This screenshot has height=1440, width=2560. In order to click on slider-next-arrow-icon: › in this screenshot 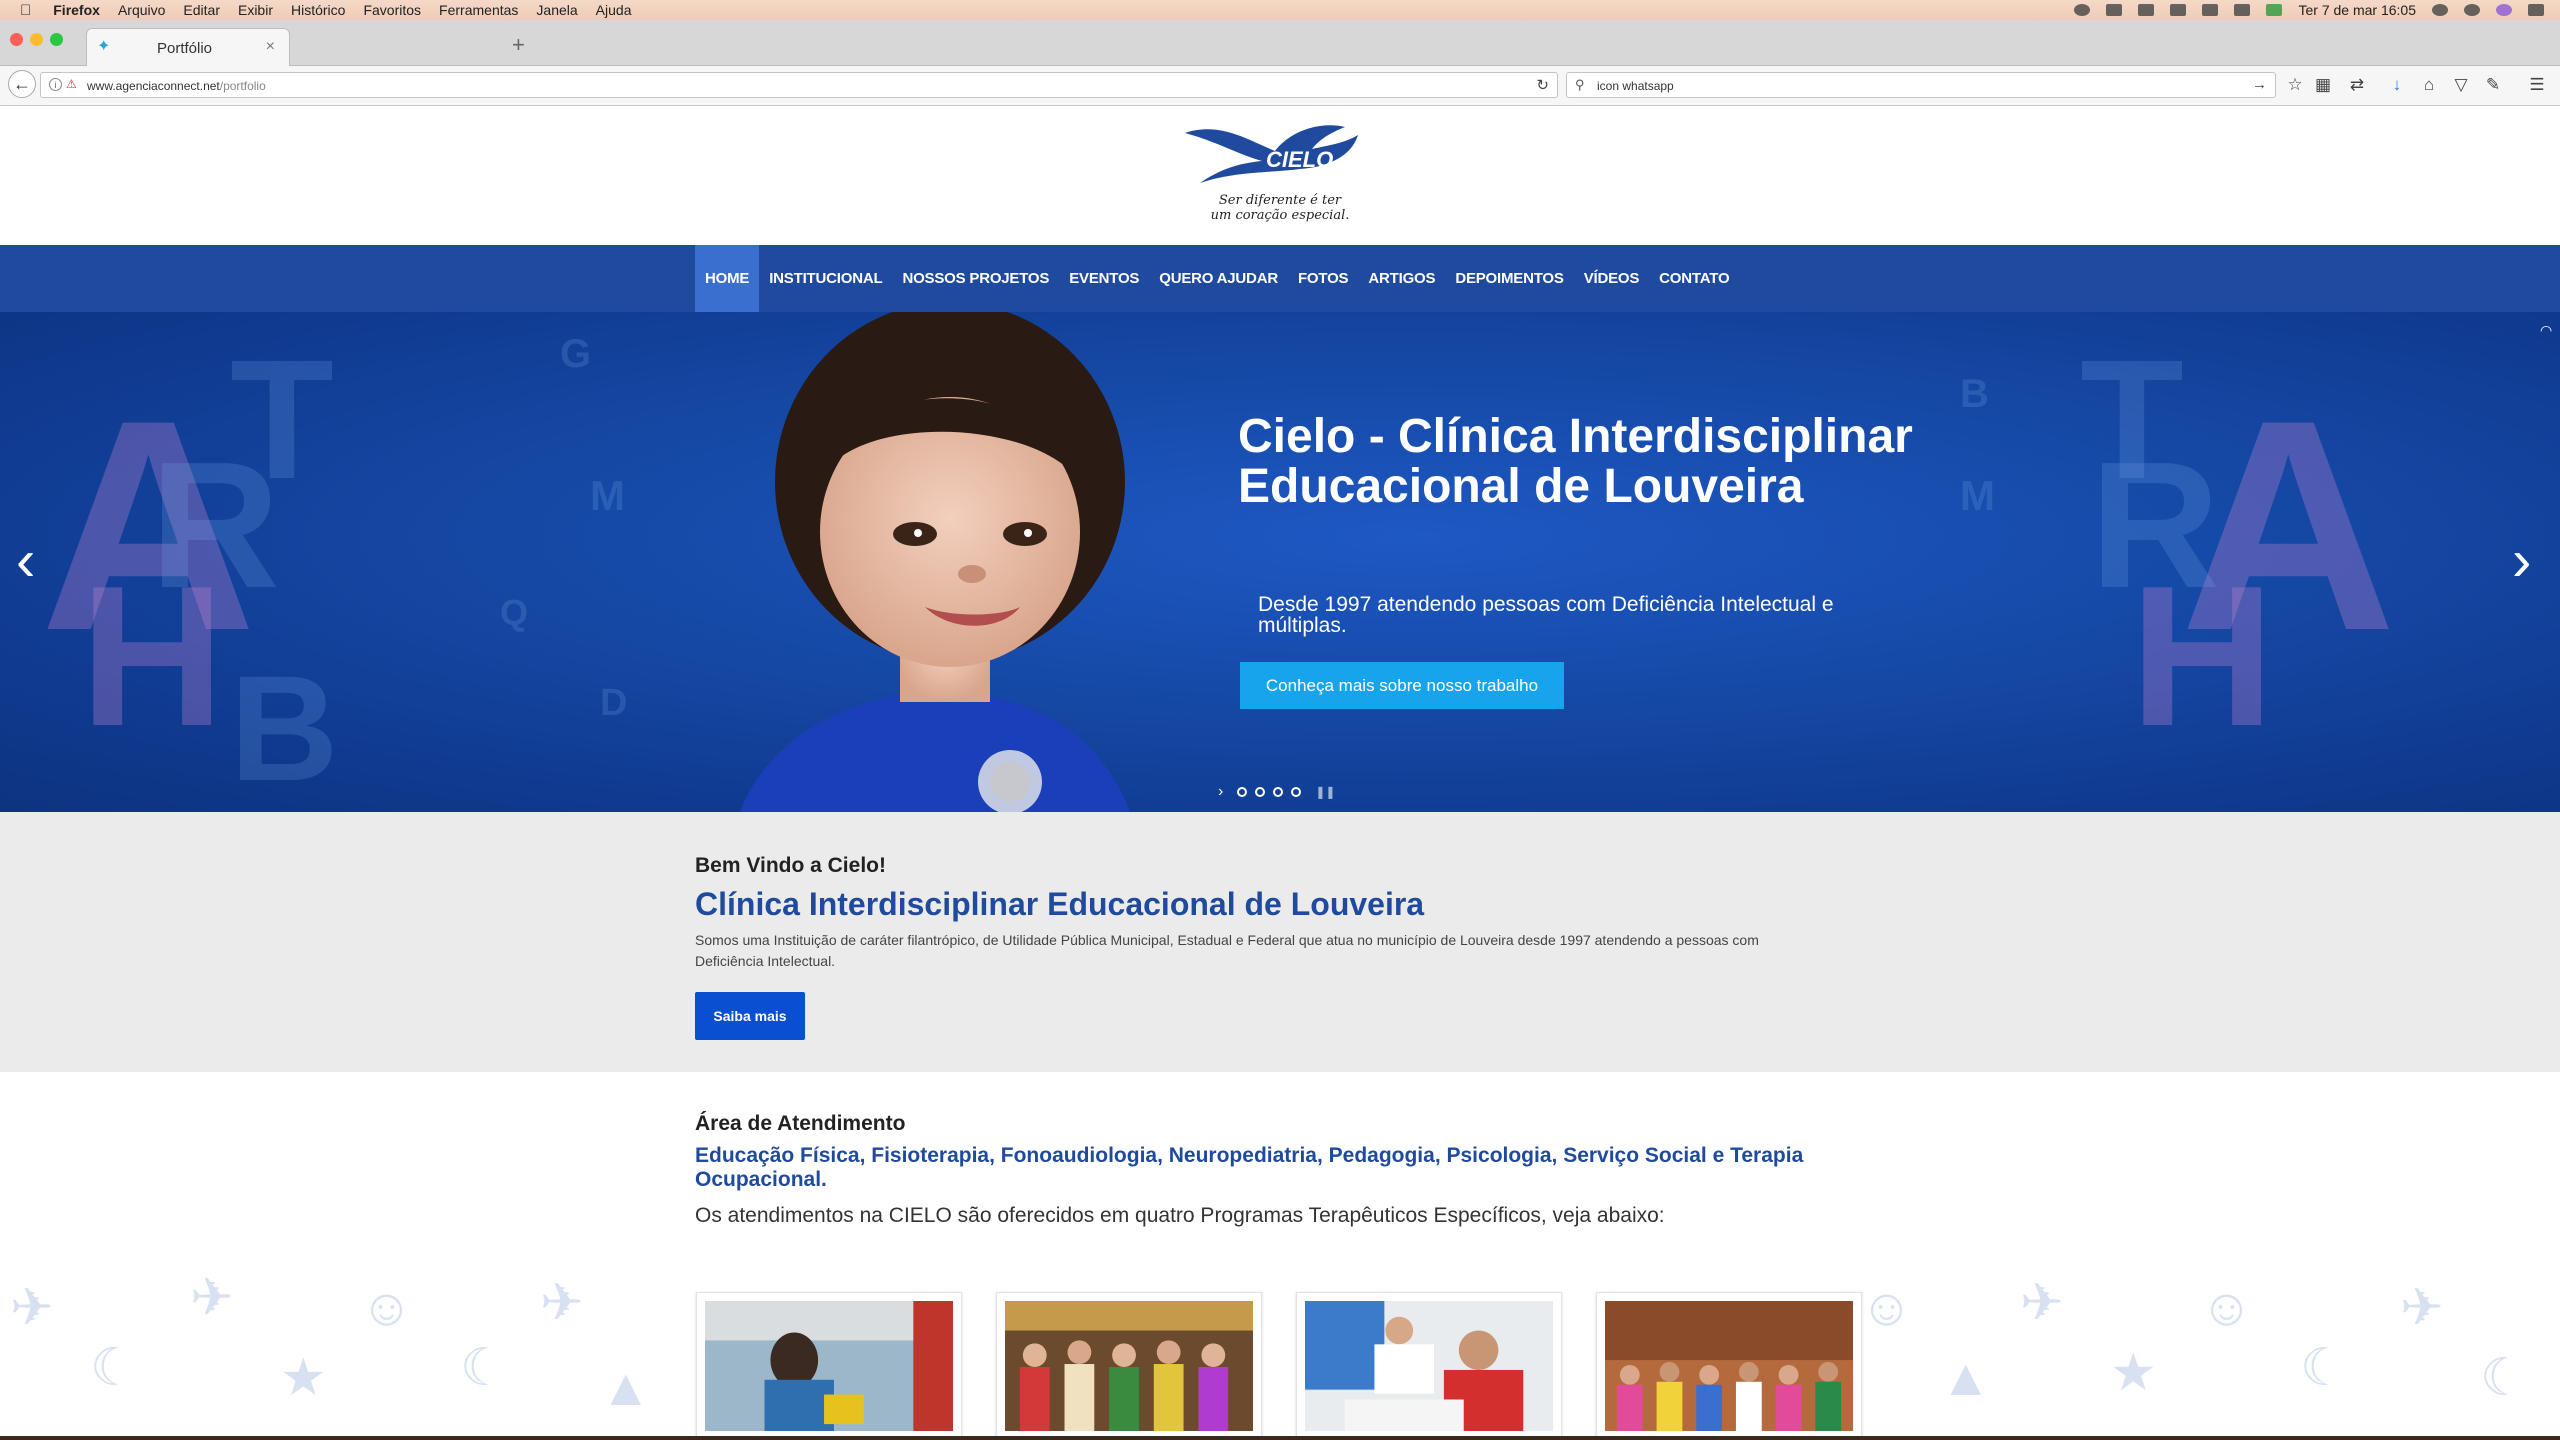, I will do `click(2521, 561)`.